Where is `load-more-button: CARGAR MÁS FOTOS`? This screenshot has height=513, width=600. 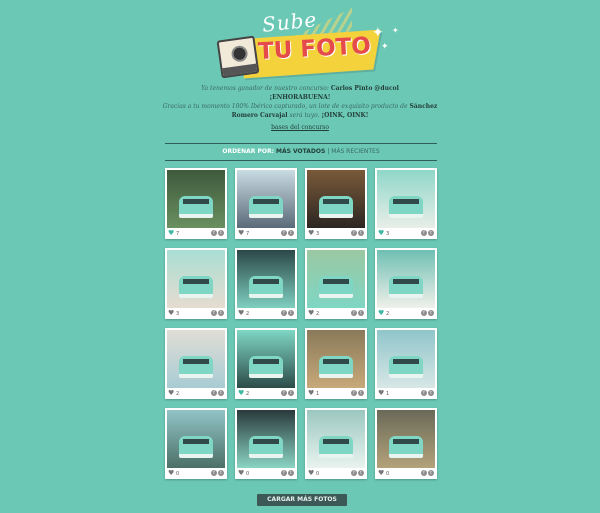
load-more-button: CARGAR MÁS FOTOS is located at coordinates (302, 500).